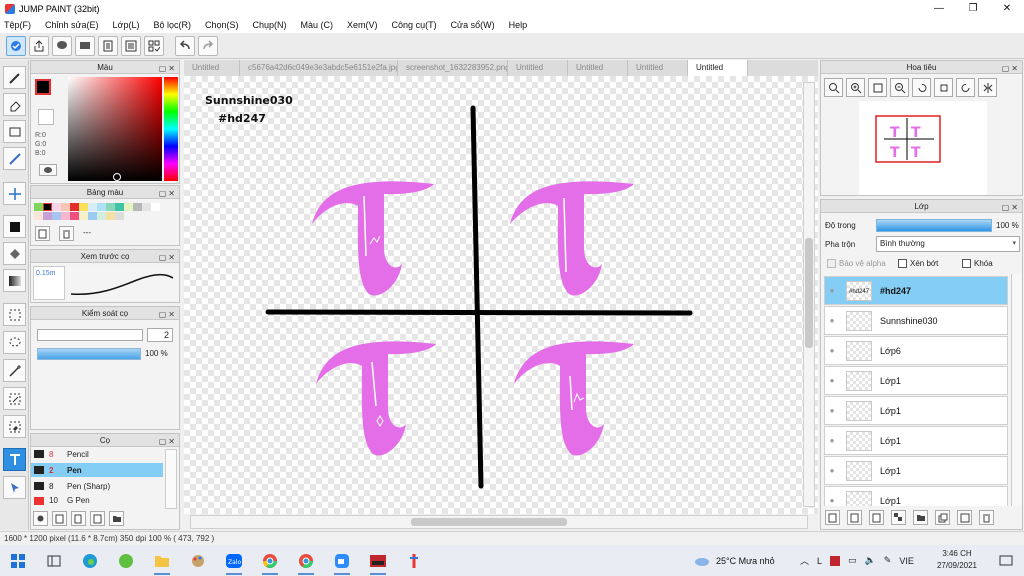 The height and width of the screenshot is (576, 1024). Describe the element at coordinates (916, 290) in the screenshot. I see `layer-row: ● #hd247 #hd247` at that location.